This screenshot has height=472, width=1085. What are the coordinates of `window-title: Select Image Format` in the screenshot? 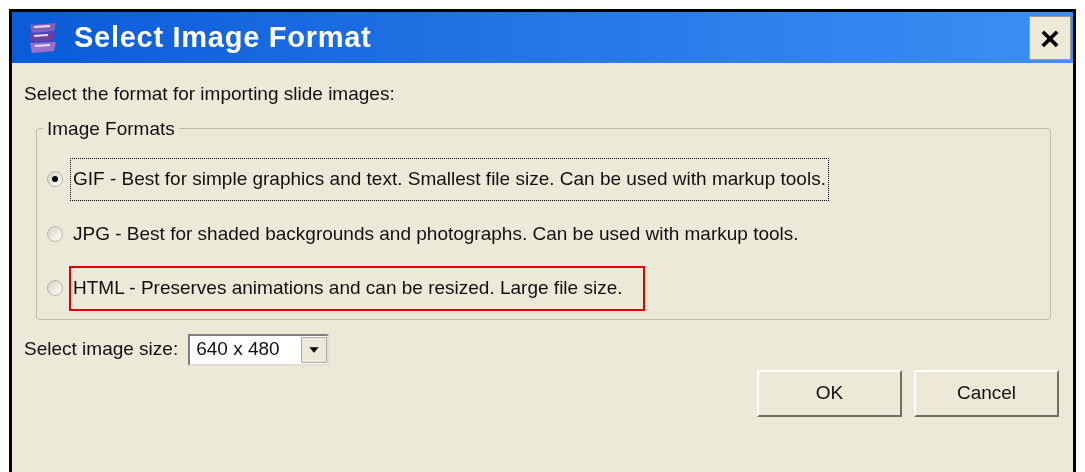 It's located at (223, 37).